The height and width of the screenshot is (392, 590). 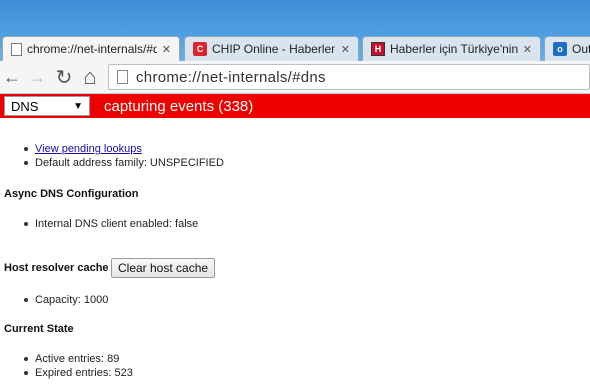 What do you see at coordinates (124, 163) in the screenshot?
I see `list-item: Default address family: UNSPECIFIED` at bounding box center [124, 163].